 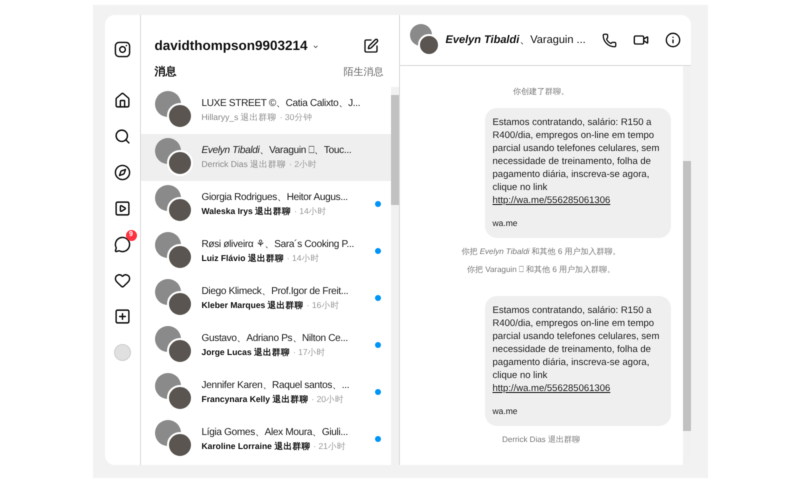 I want to click on system-message: 你创建了群聊。, so click(x=541, y=92).